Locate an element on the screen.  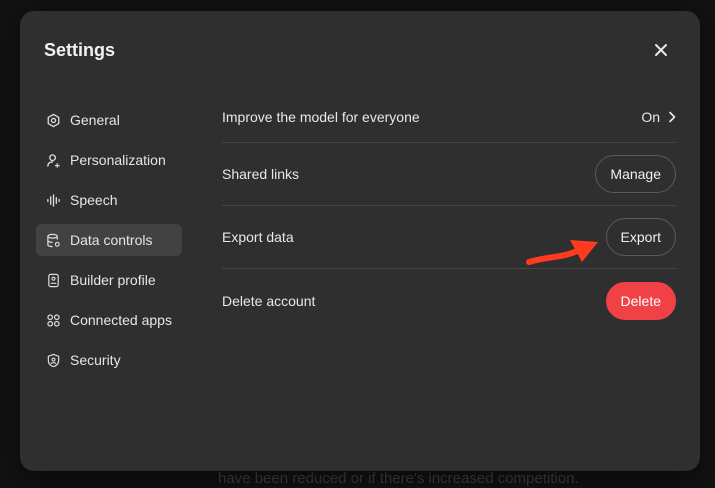
sidebar-item-personalization: Personalization is located at coordinates (109, 160).